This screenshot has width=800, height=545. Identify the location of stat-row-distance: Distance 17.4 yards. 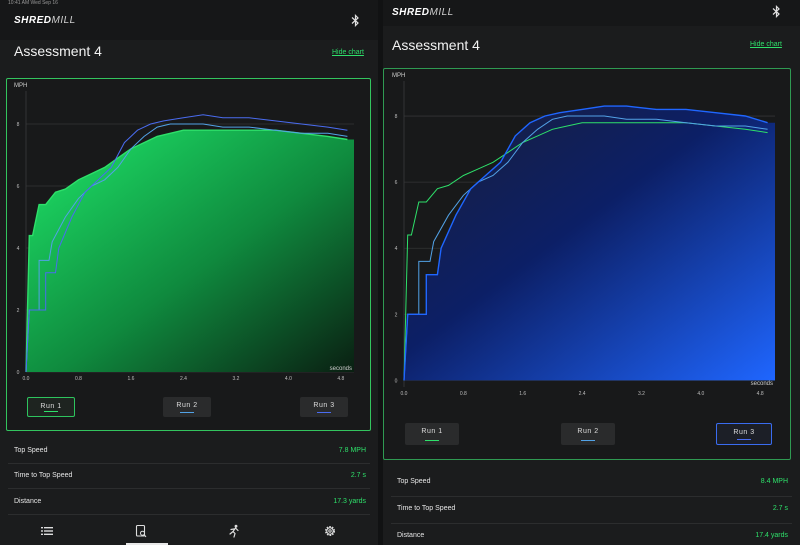
(591, 534).